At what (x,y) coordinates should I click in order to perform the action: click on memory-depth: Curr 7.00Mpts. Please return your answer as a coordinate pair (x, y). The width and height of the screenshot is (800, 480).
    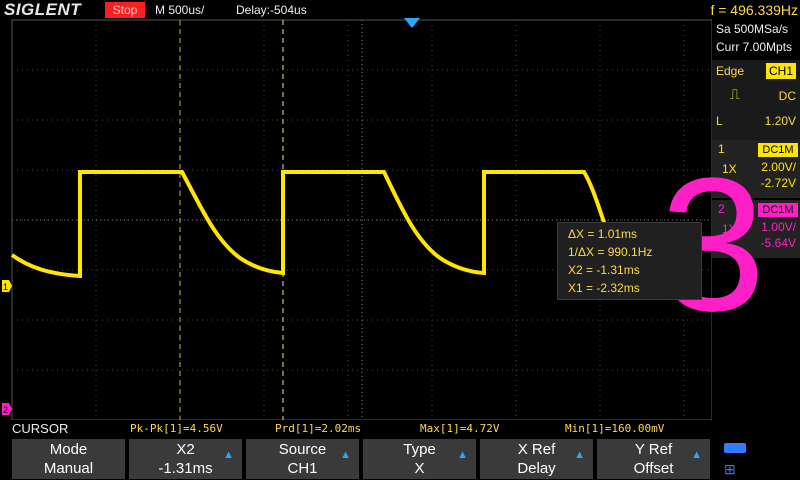
    Looking at the image, I should click on (754, 47).